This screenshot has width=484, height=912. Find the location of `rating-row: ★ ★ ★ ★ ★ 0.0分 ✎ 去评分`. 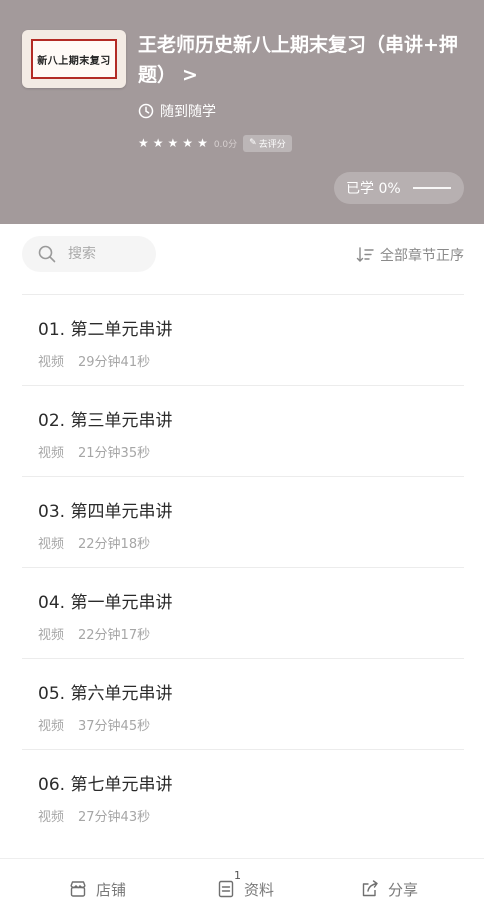

rating-row: ★ ★ ★ ★ ★ 0.0分 ✎ 去评分 is located at coordinates (215, 143).